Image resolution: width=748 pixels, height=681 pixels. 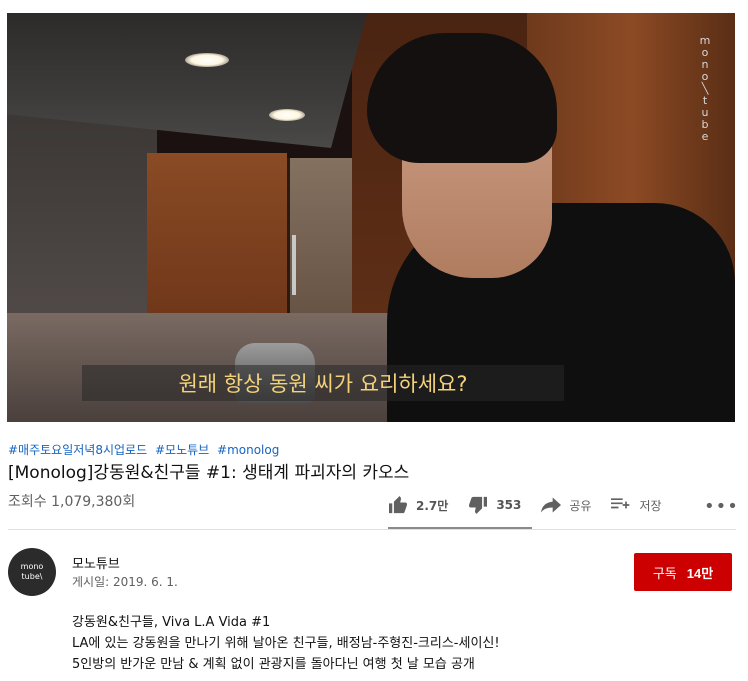 I want to click on description-line: 강동원&친구들, Viva L.A Vida #1, so click(x=171, y=622).